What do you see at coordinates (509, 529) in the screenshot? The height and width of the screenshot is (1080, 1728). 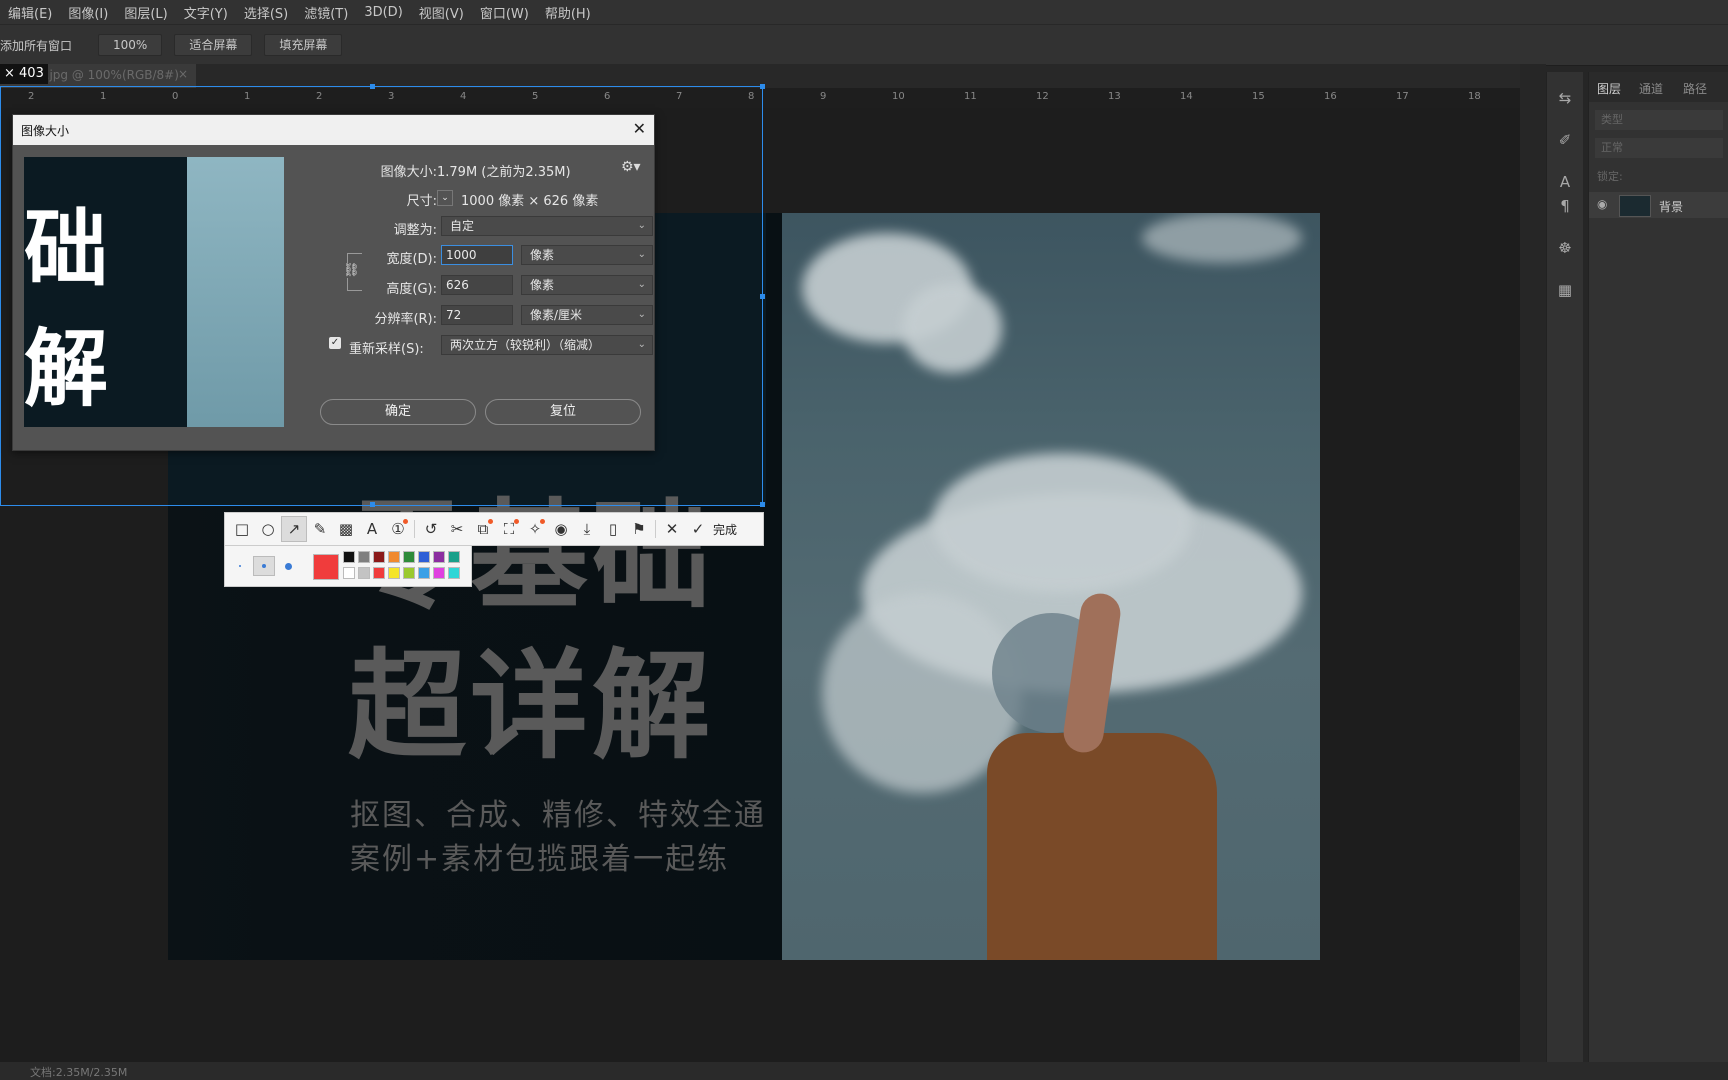 I see `ocr-icon: ⛶` at bounding box center [509, 529].